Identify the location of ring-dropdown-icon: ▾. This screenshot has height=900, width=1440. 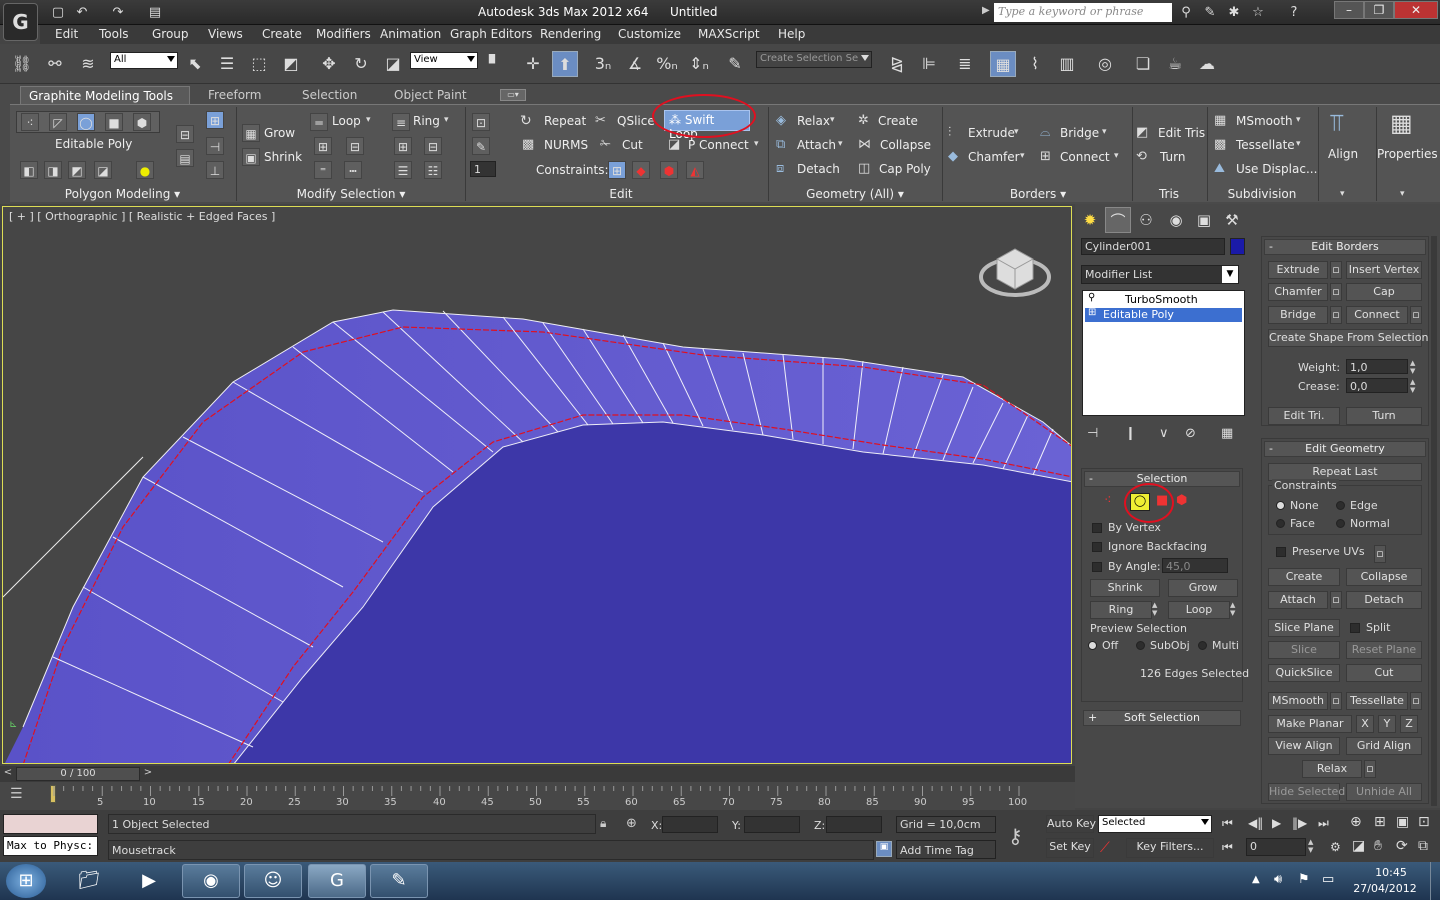
(446, 120).